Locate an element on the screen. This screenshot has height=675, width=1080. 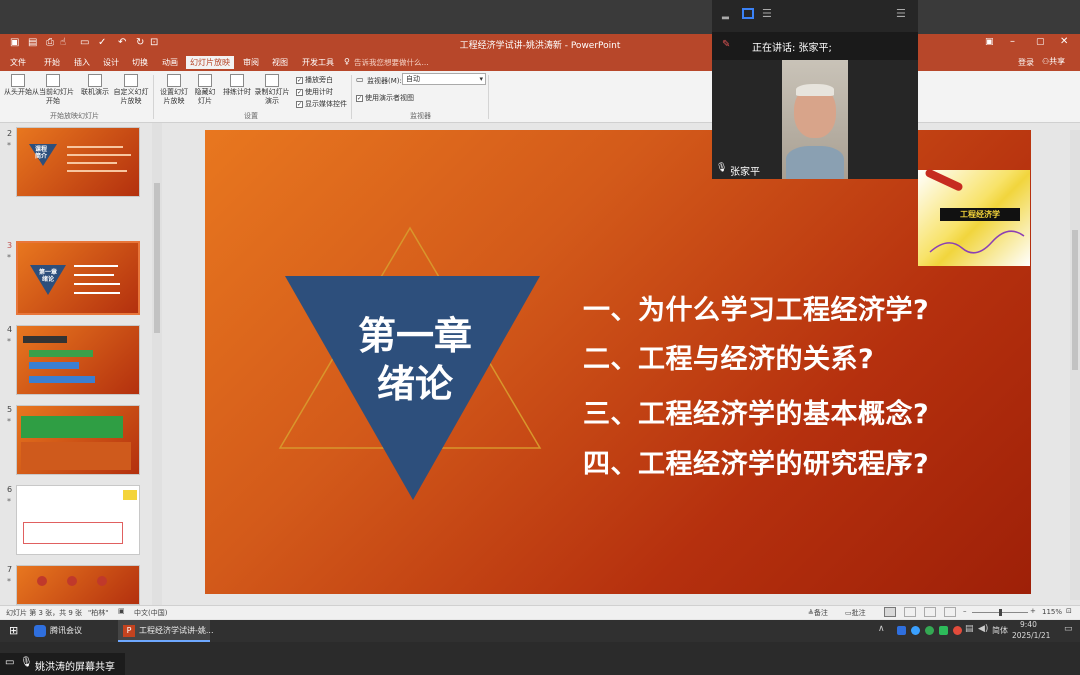
clock-date: 2025/1/21 is located at coordinates (1031, 635).